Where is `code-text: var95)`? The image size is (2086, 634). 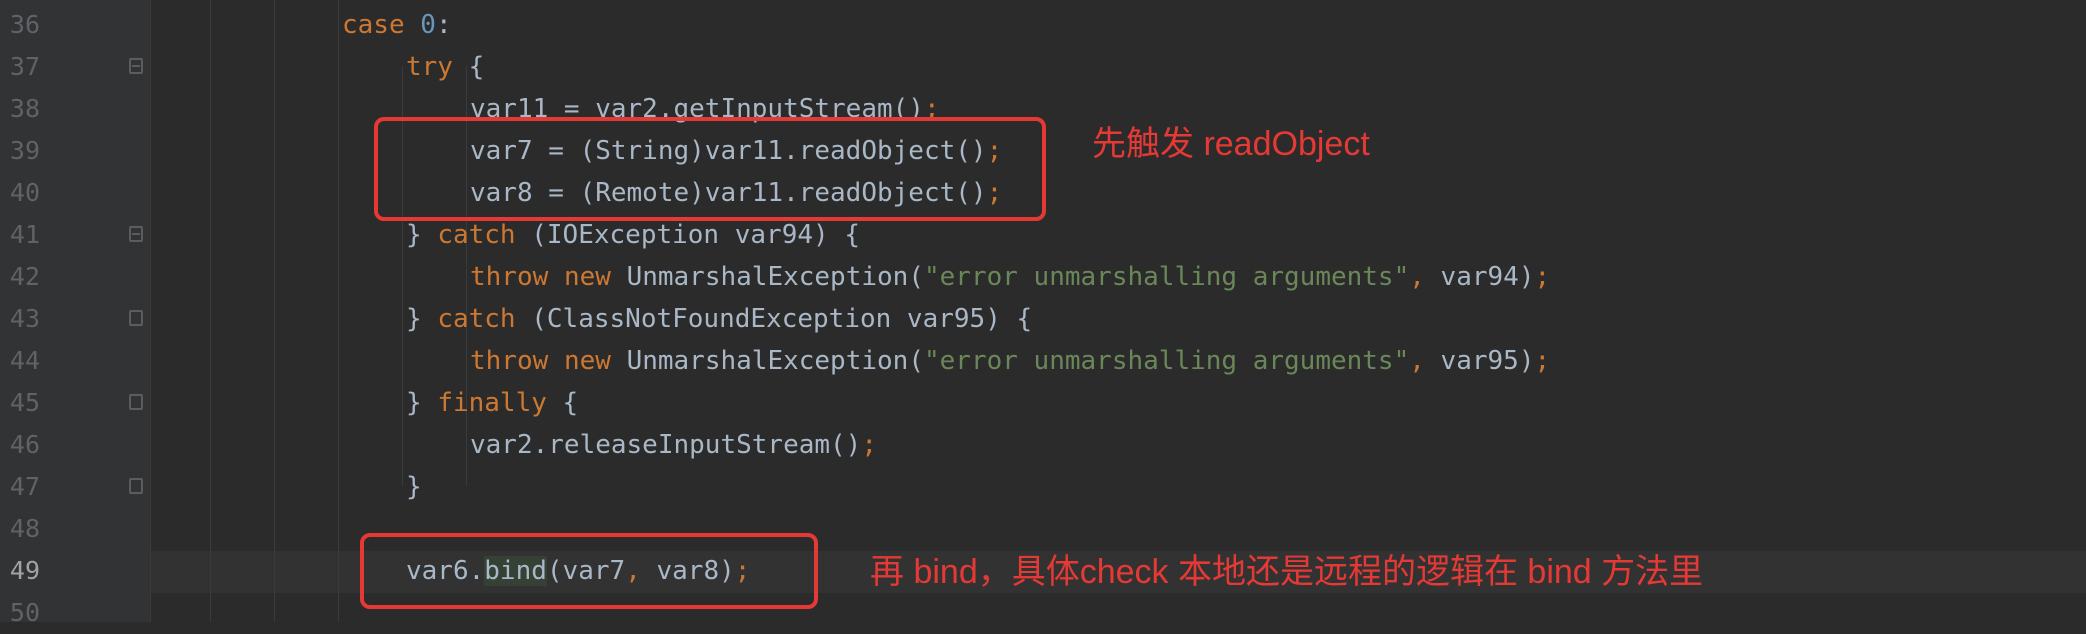
code-text: var95) is located at coordinates (1479, 361).